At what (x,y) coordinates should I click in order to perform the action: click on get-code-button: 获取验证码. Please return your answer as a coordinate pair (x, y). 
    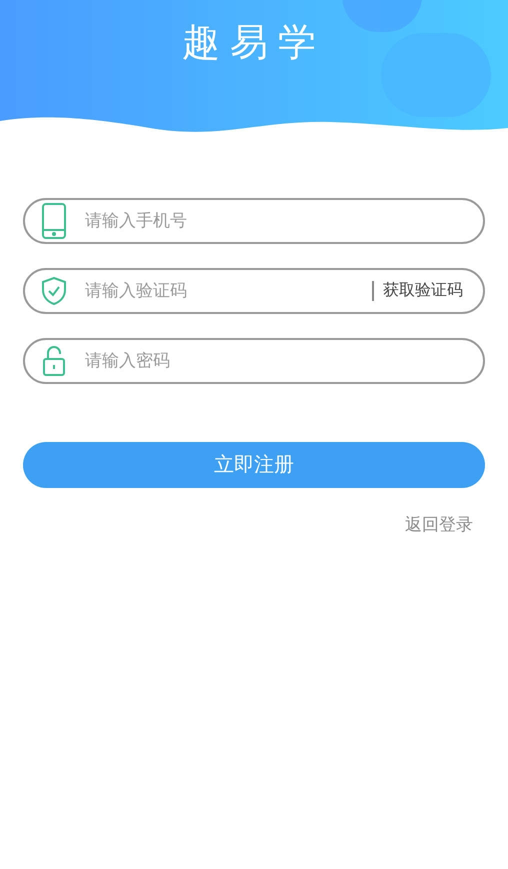
    Looking at the image, I should click on (417, 291).